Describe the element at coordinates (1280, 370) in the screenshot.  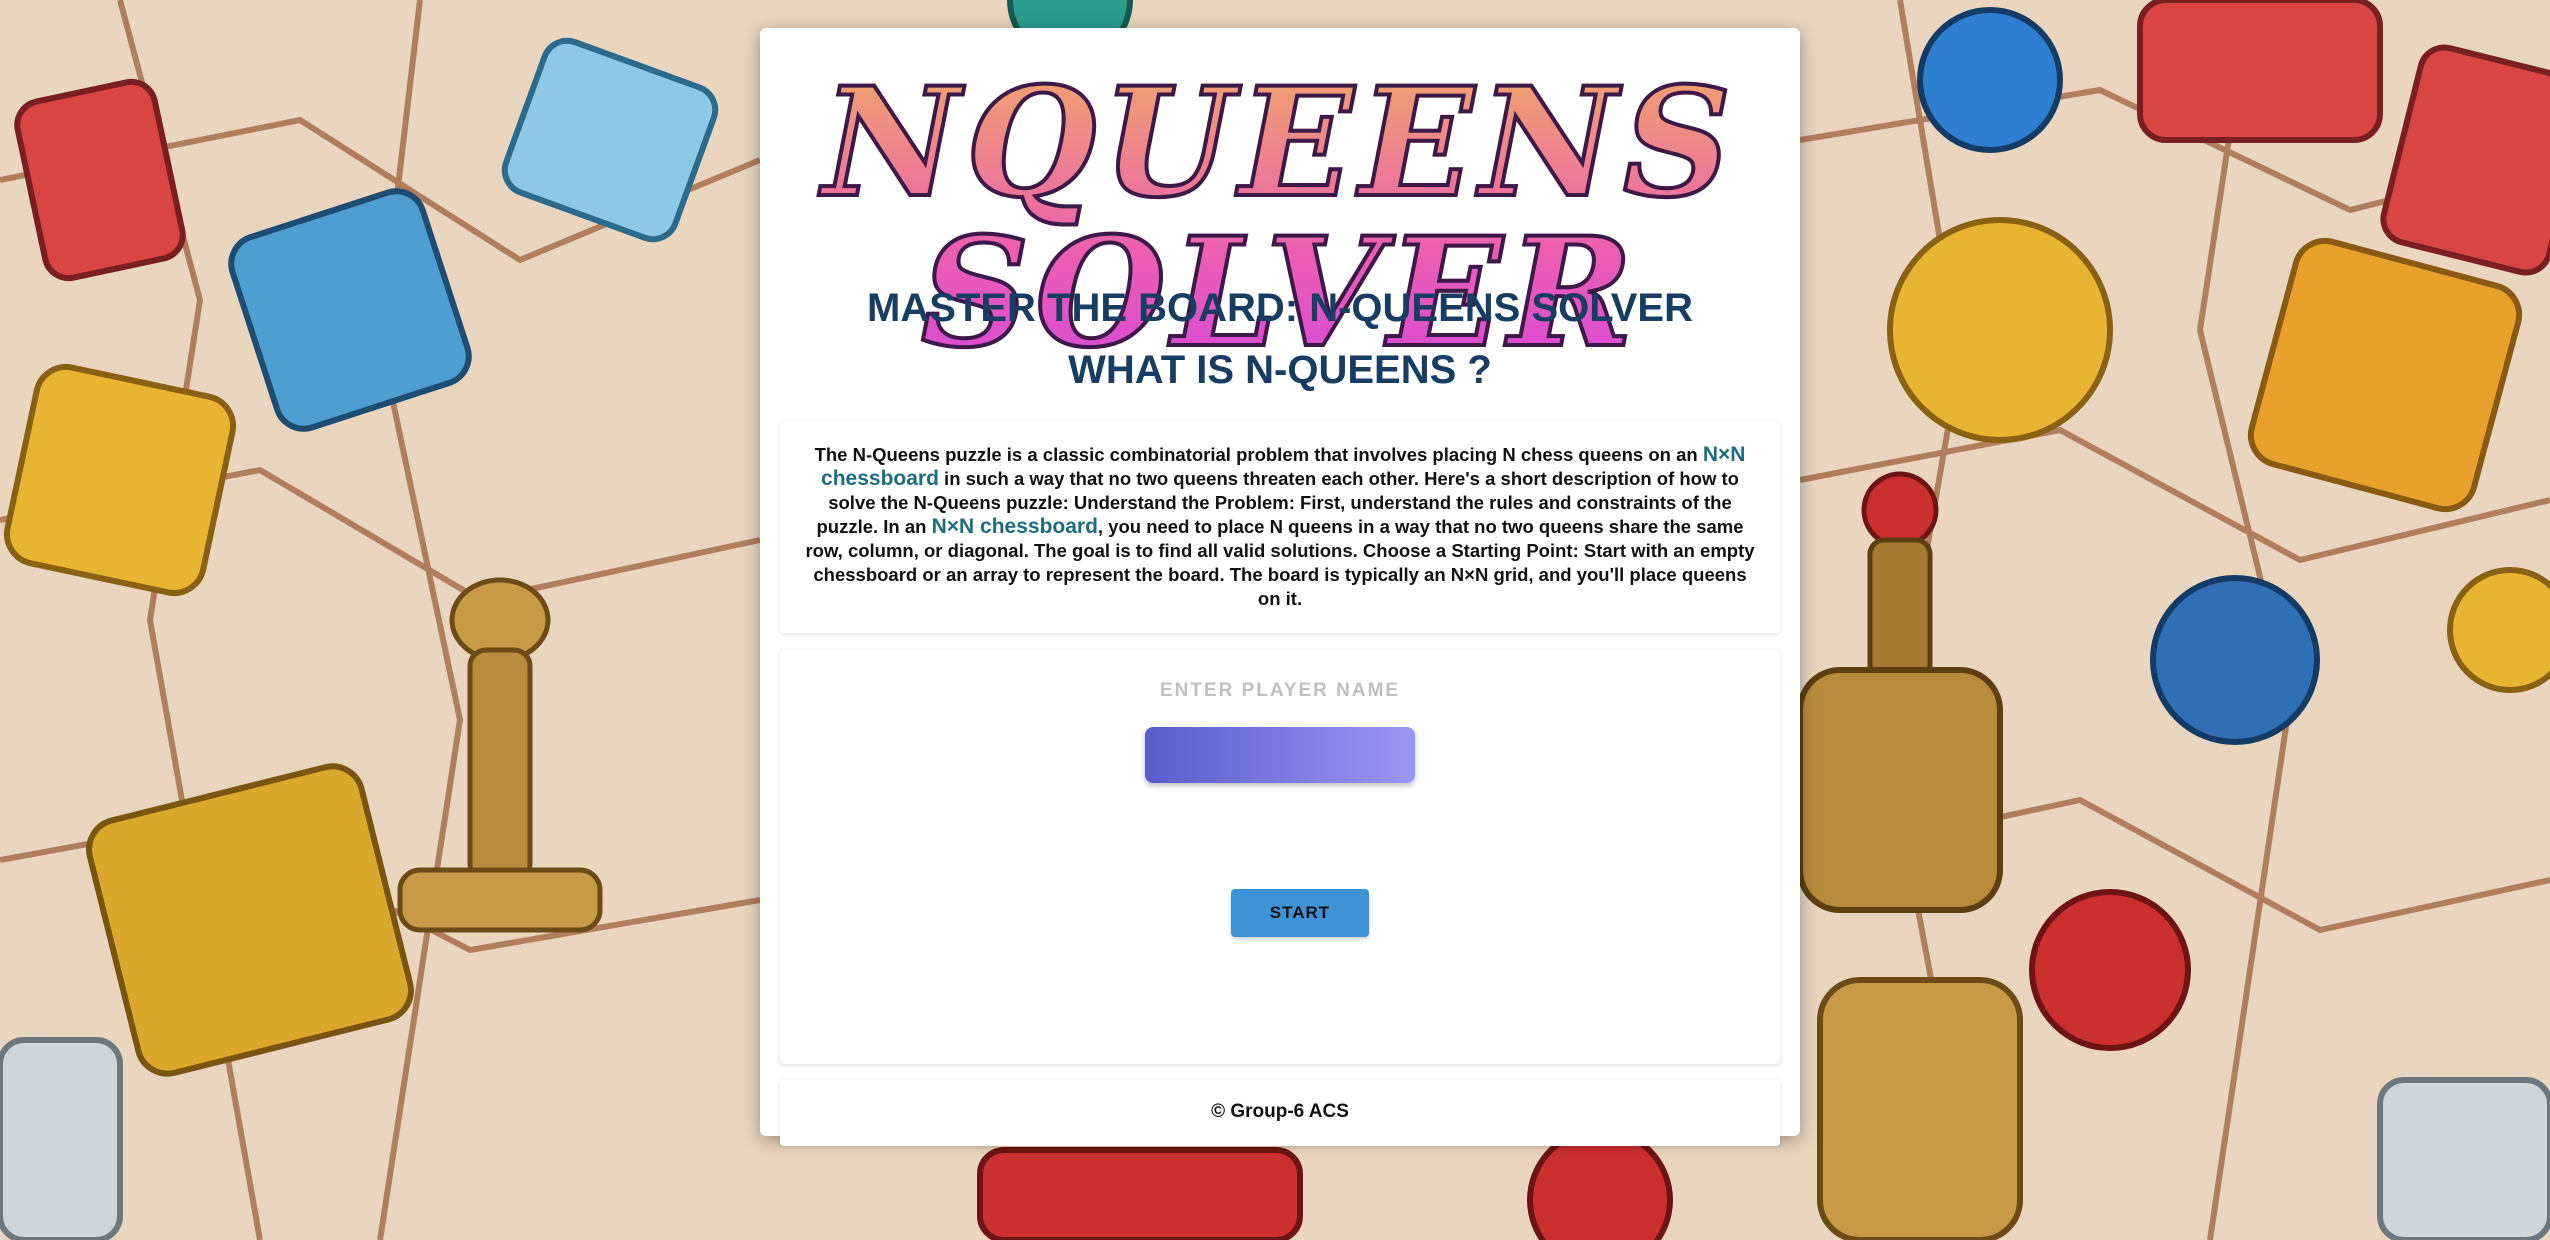
I see `section-heading: WHAT IS N-QUEENS ?` at that location.